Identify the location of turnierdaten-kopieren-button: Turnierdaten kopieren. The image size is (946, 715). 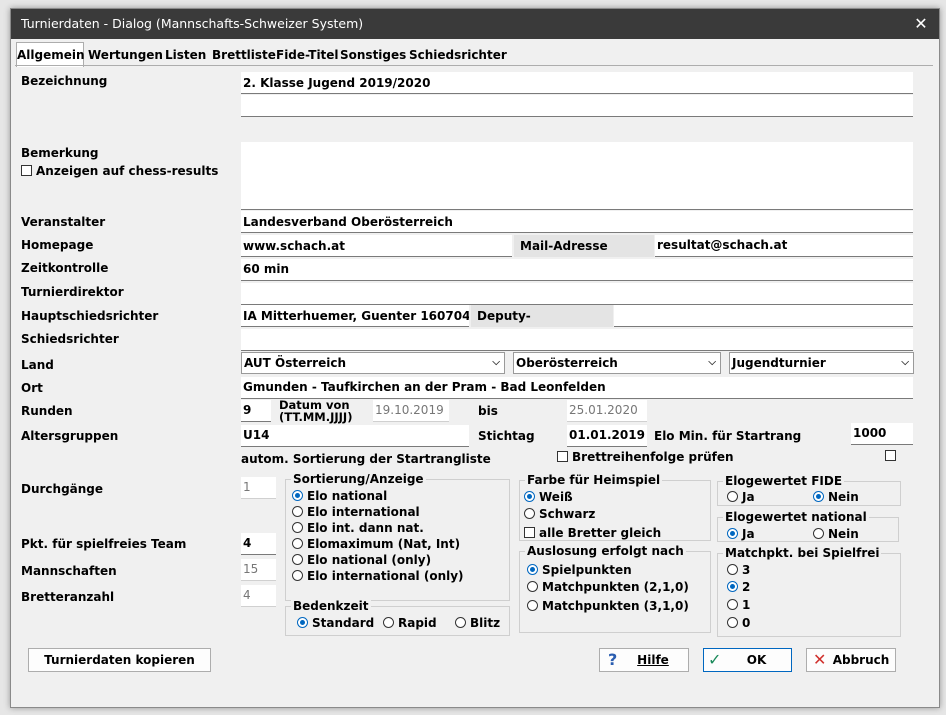
(119, 660).